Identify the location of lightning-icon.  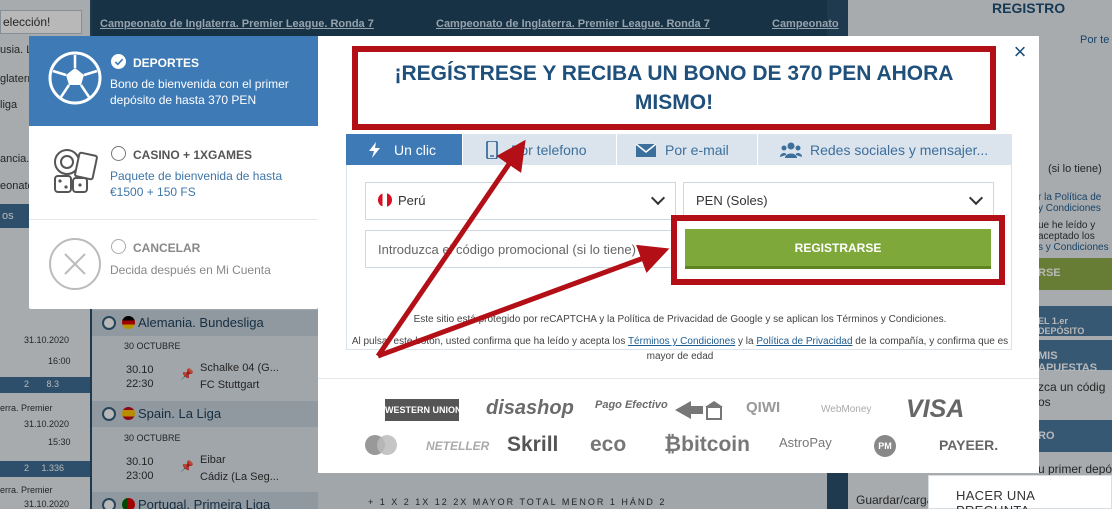
(374, 149).